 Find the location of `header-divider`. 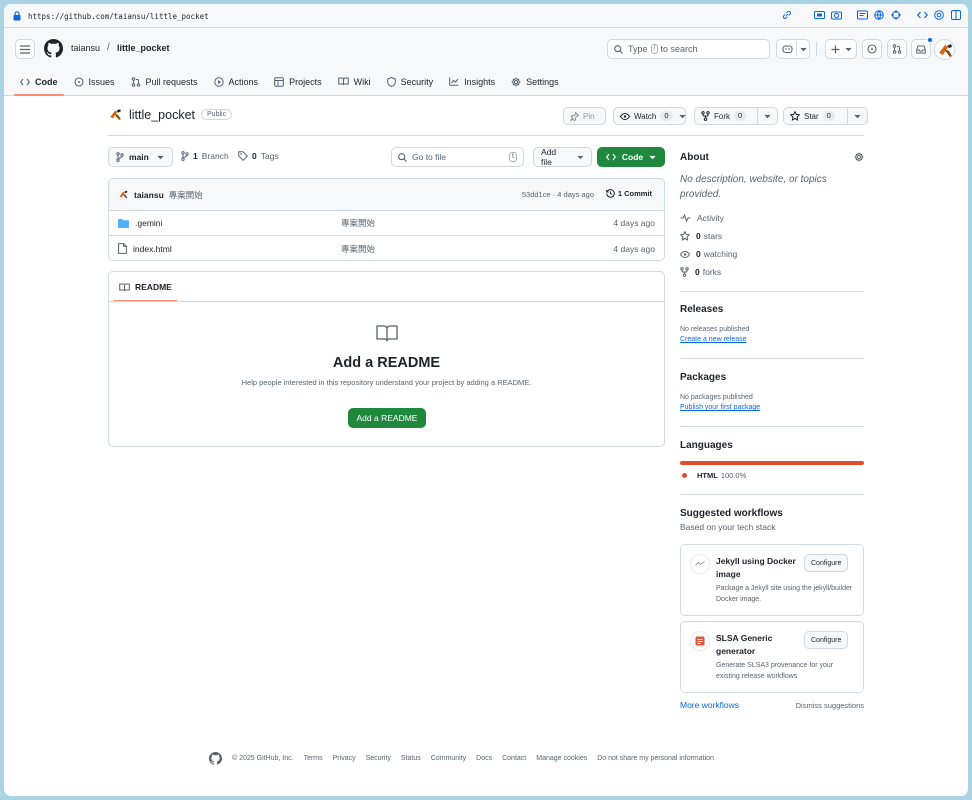

header-divider is located at coordinates (486, 135).